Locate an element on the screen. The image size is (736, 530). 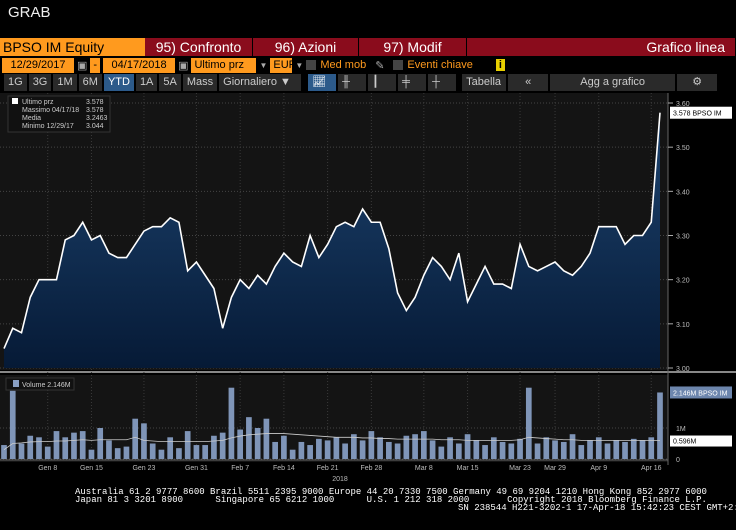
bar-chart-icon: ┃ is located at coordinates (382, 82).